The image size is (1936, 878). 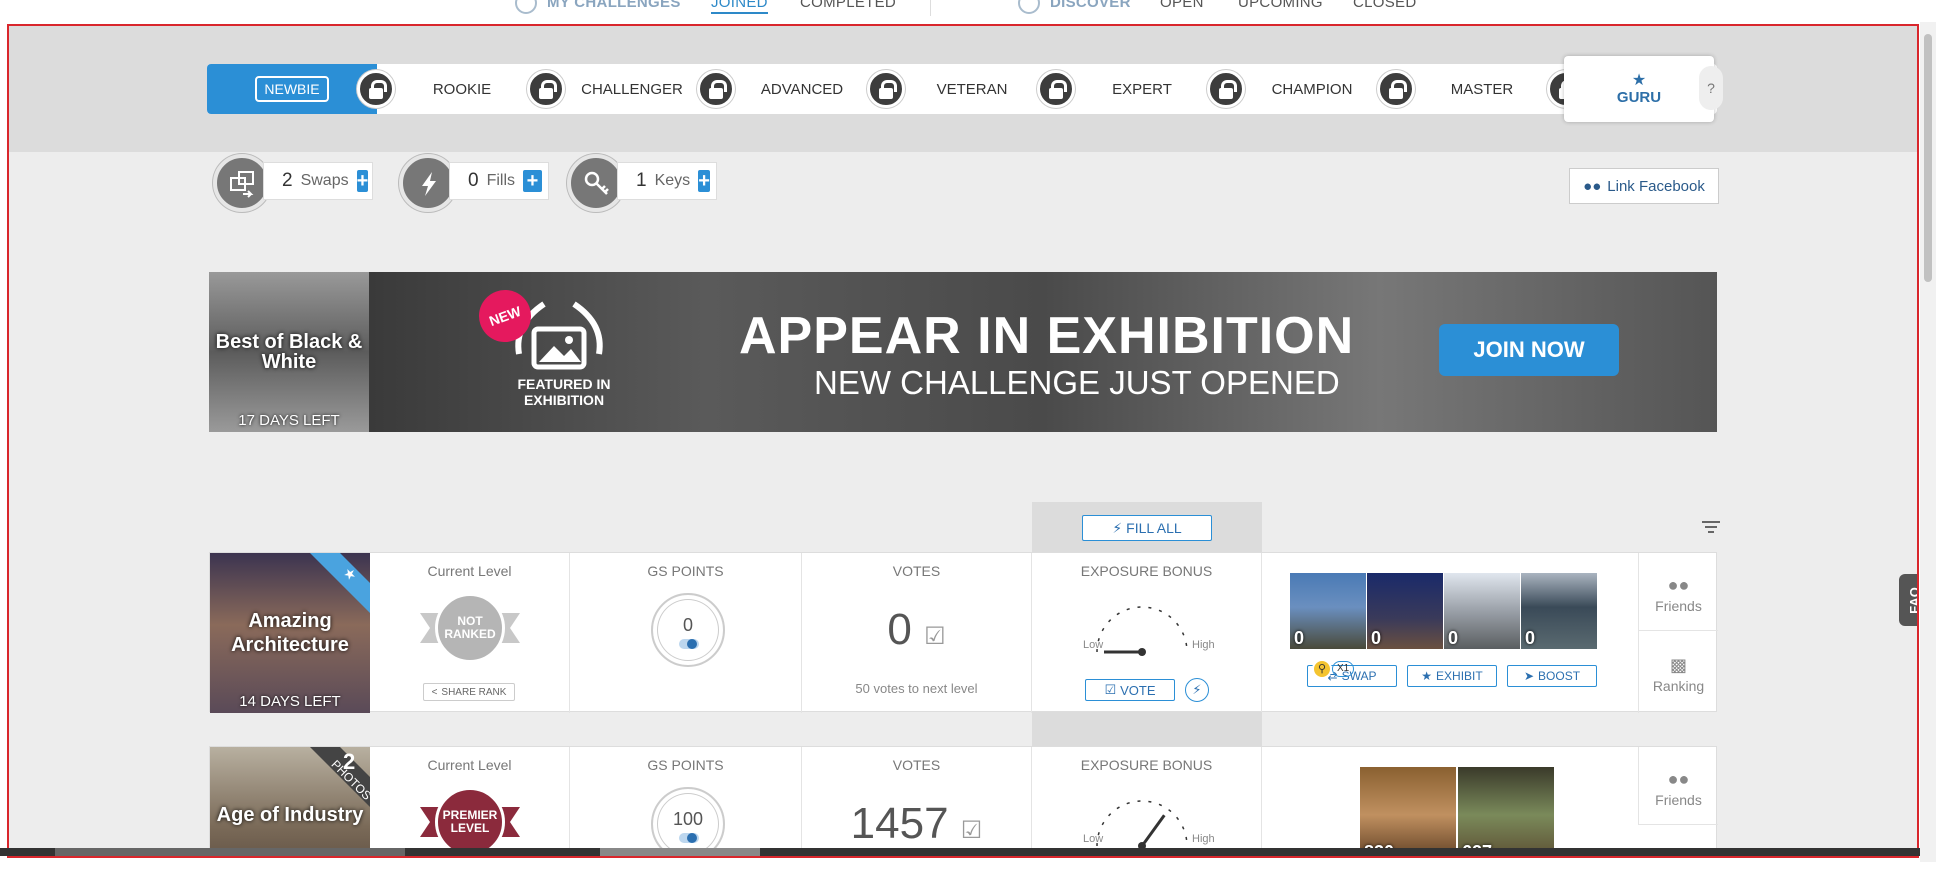 I want to click on level-rookie: ROOKIE, so click(x=462, y=89).